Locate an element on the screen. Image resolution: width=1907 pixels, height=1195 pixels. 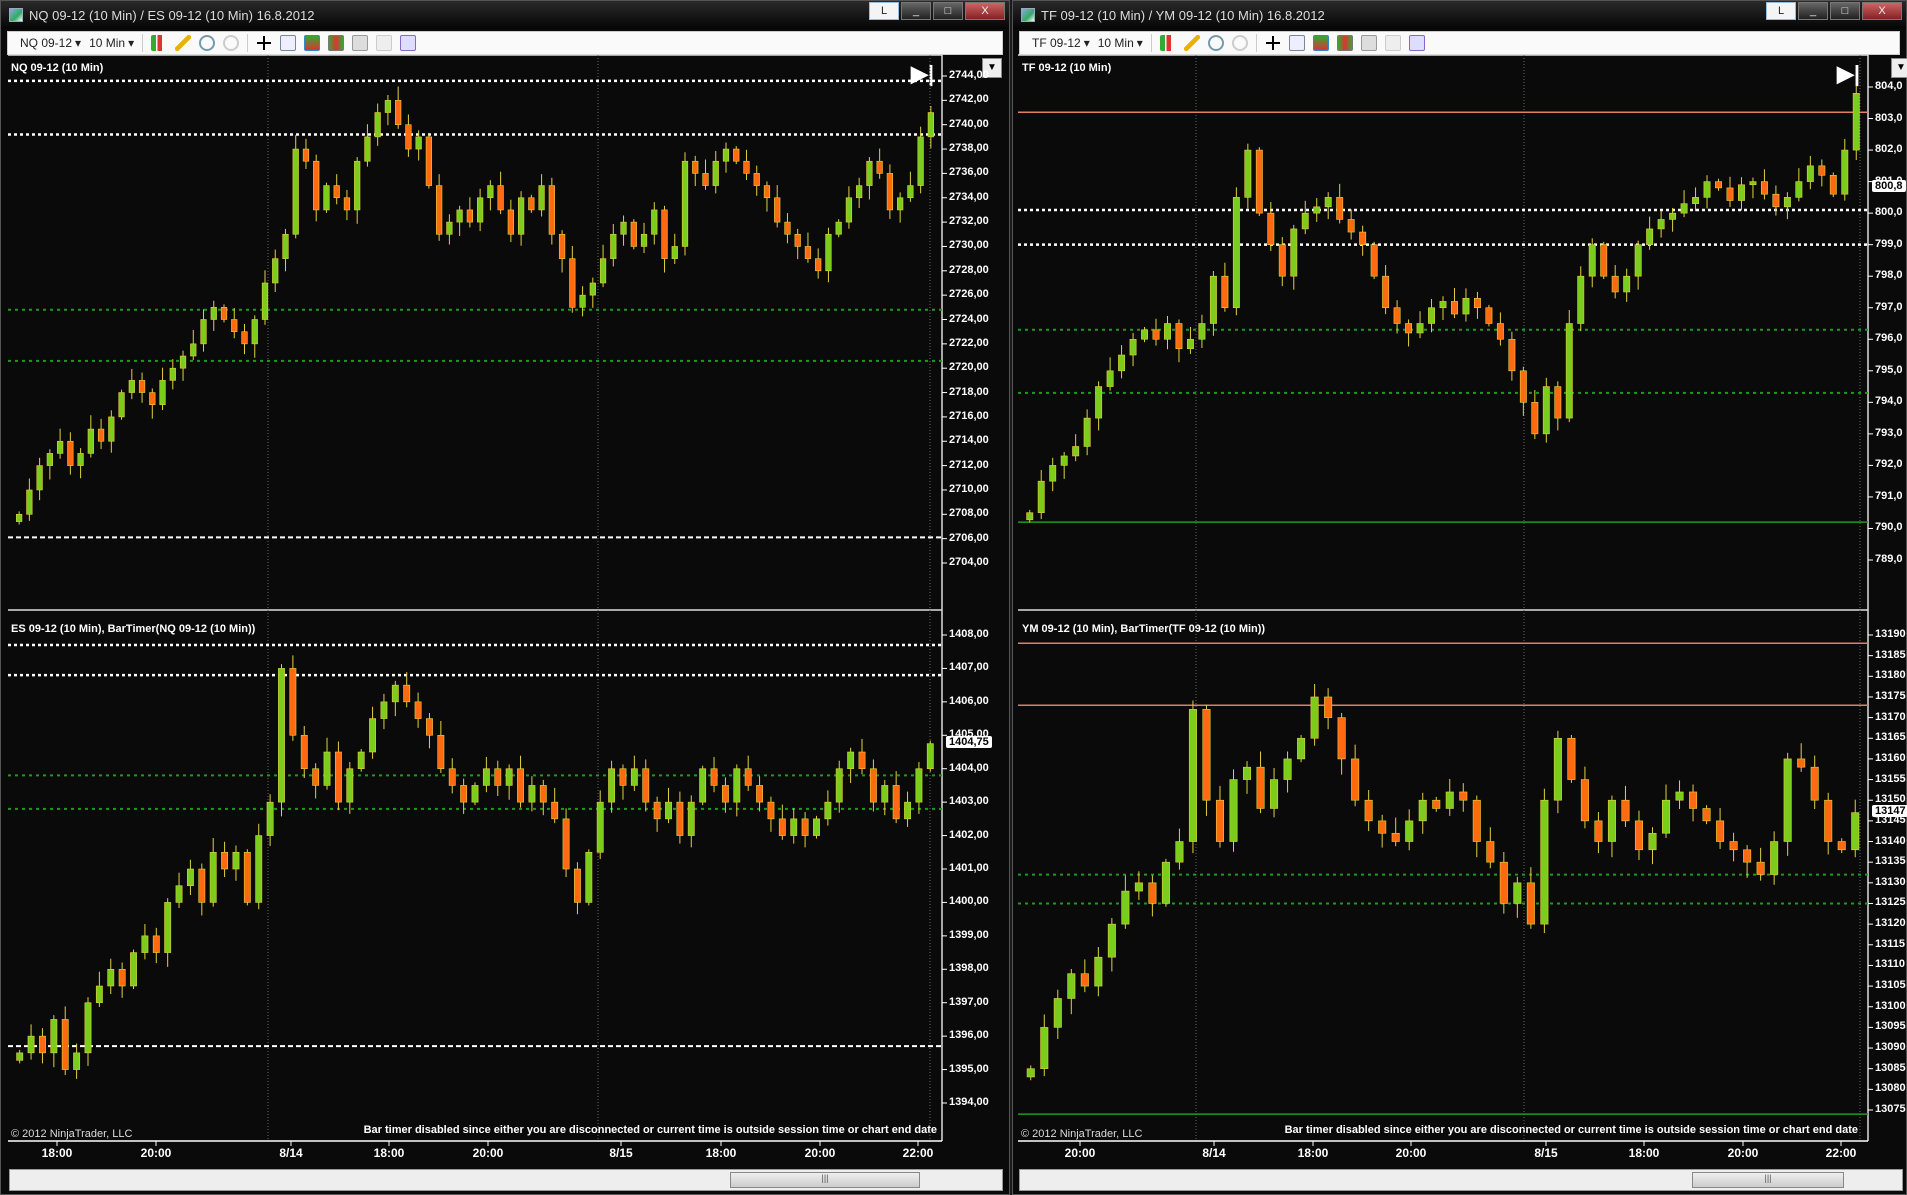
price-tick-label: 789,0 is located at coordinates (1889, 559).